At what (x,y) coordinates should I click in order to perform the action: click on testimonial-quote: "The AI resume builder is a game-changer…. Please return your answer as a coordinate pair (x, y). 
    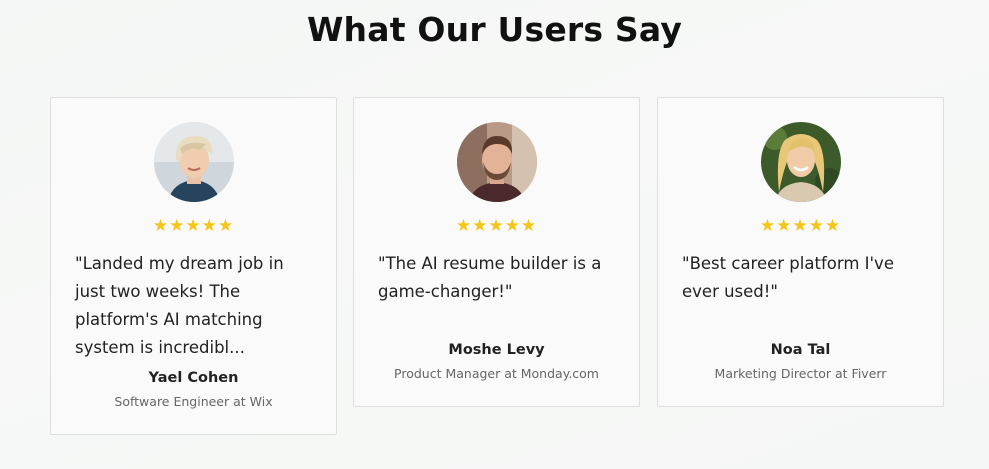
    Looking at the image, I should click on (490, 277).